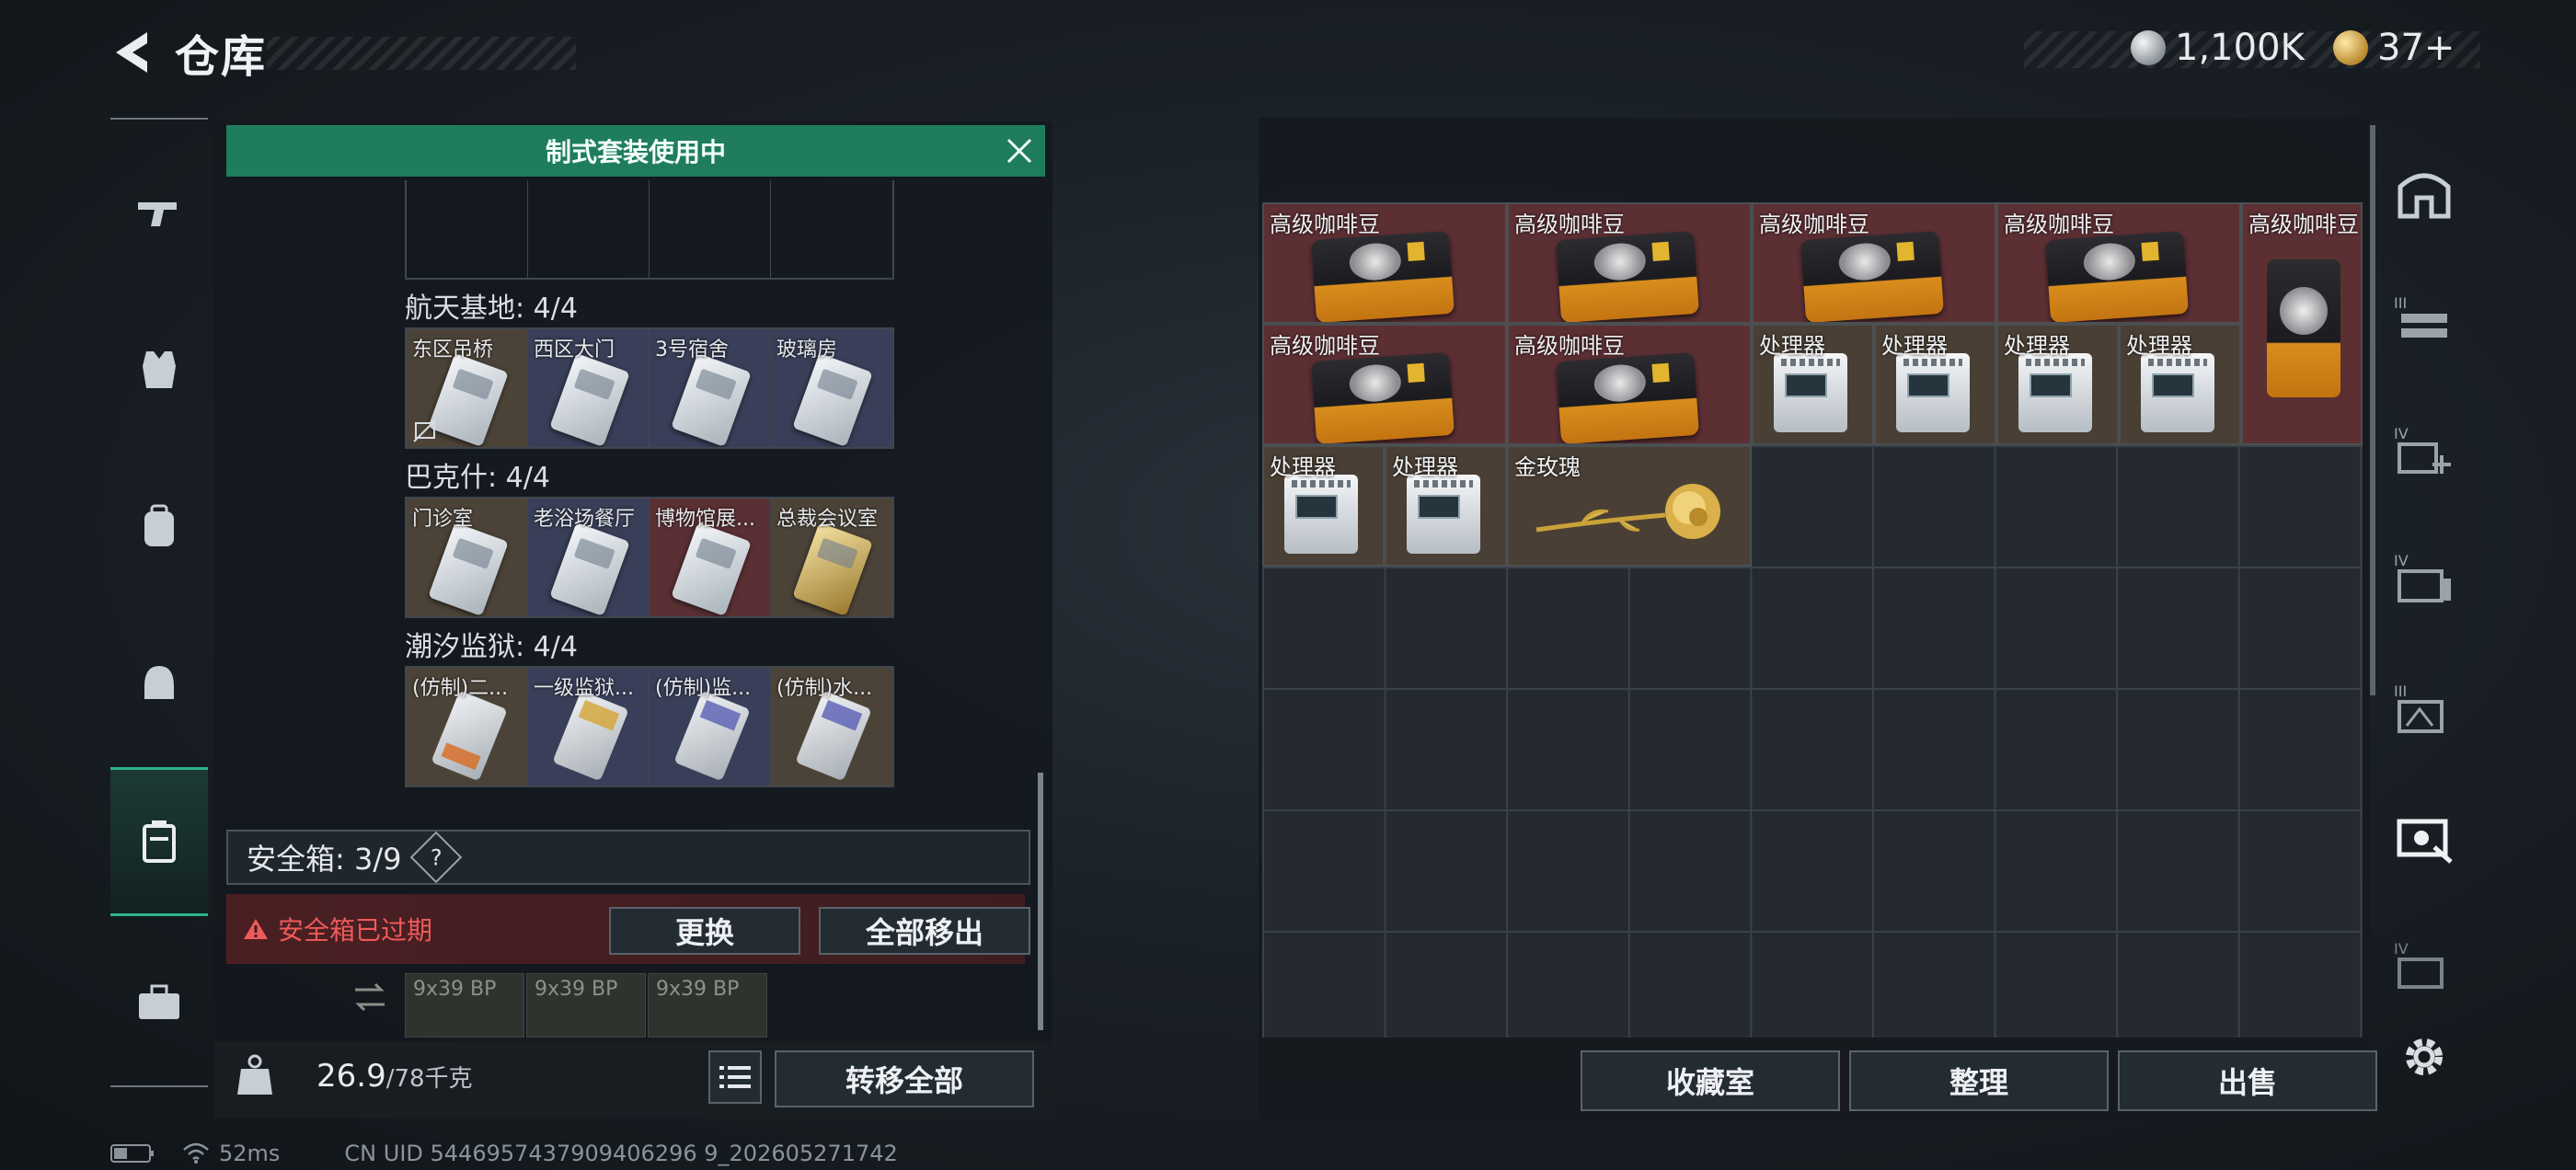 This screenshot has width=2576, height=1170. I want to click on transfer-all-button: 转移全部, so click(904, 1078).